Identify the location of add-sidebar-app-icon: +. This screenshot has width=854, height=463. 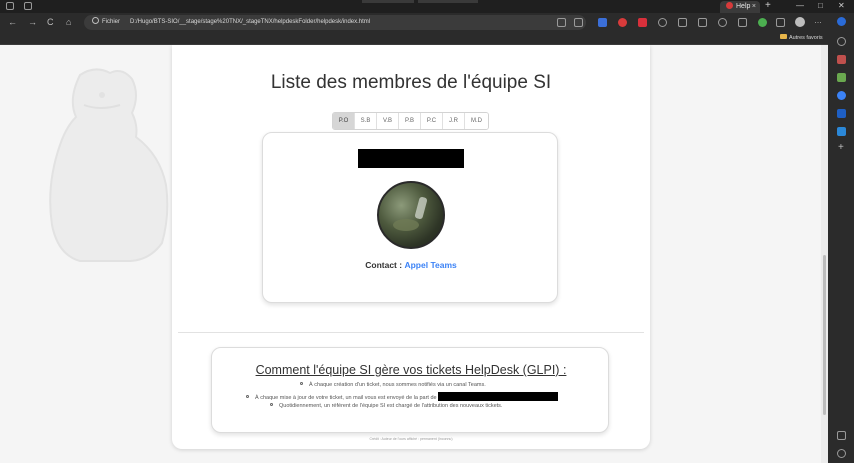
(841, 148).